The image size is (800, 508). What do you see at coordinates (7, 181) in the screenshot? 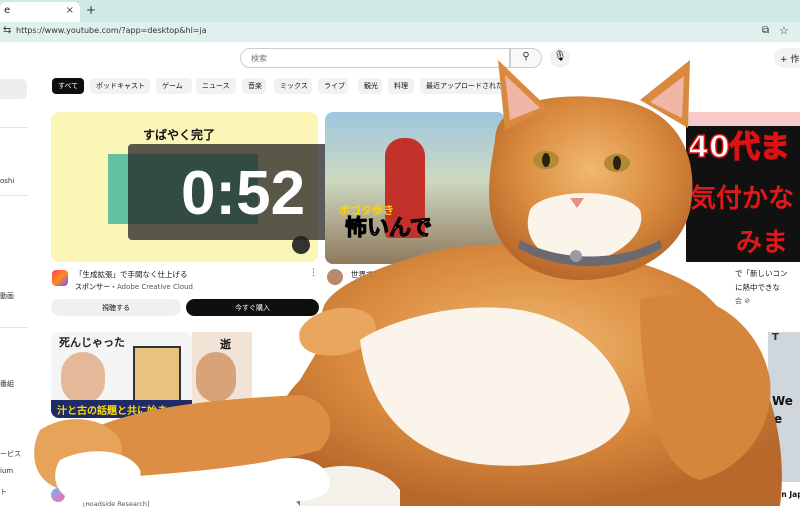
I see `sidebar-item-label: oshi` at bounding box center [7, 181].